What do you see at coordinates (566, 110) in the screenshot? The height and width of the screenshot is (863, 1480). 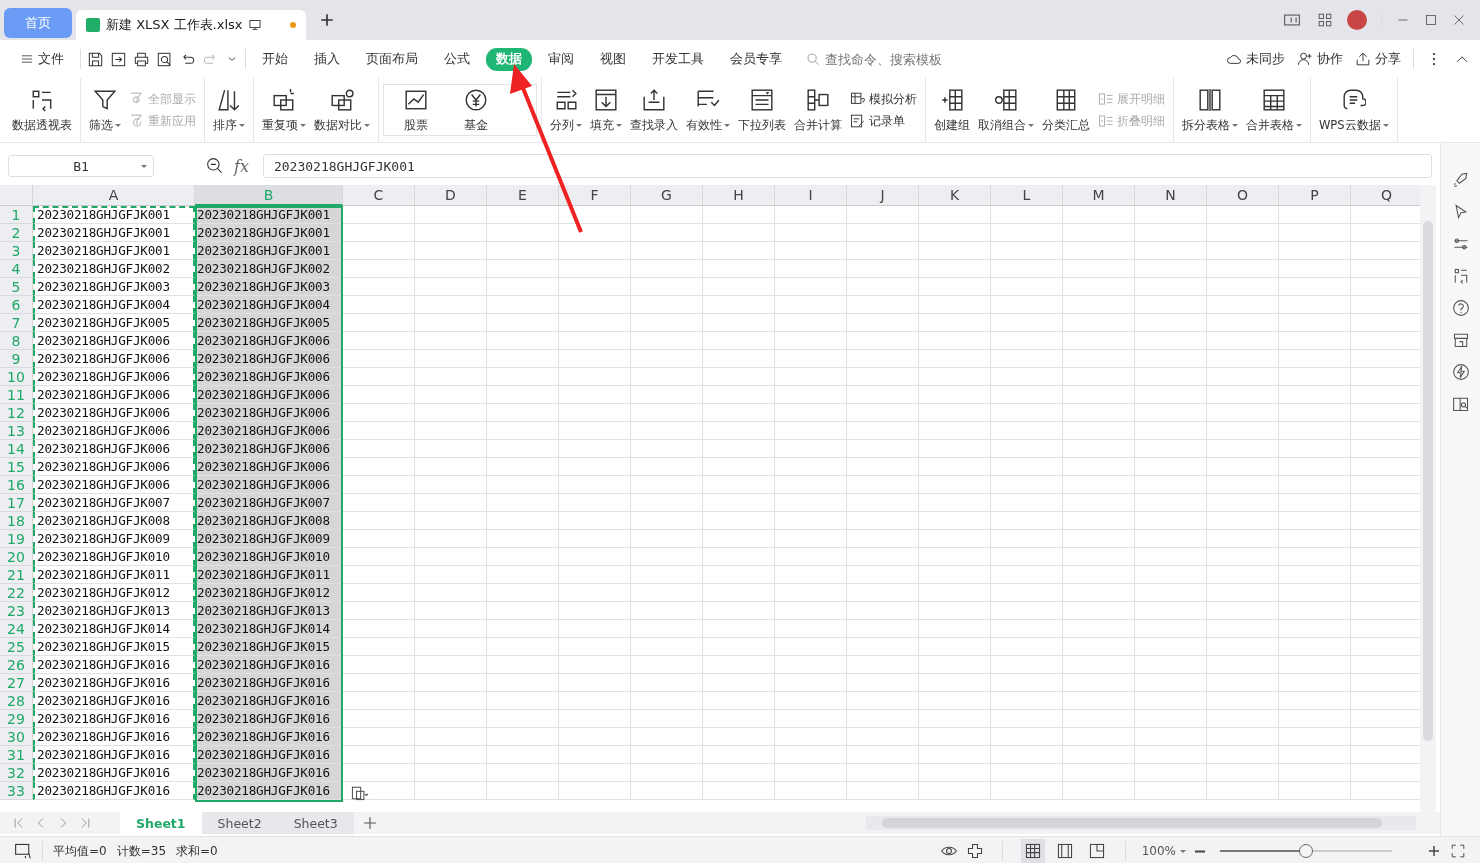 I see `ribbon-button: 分列` at bounding box center [566, 110].